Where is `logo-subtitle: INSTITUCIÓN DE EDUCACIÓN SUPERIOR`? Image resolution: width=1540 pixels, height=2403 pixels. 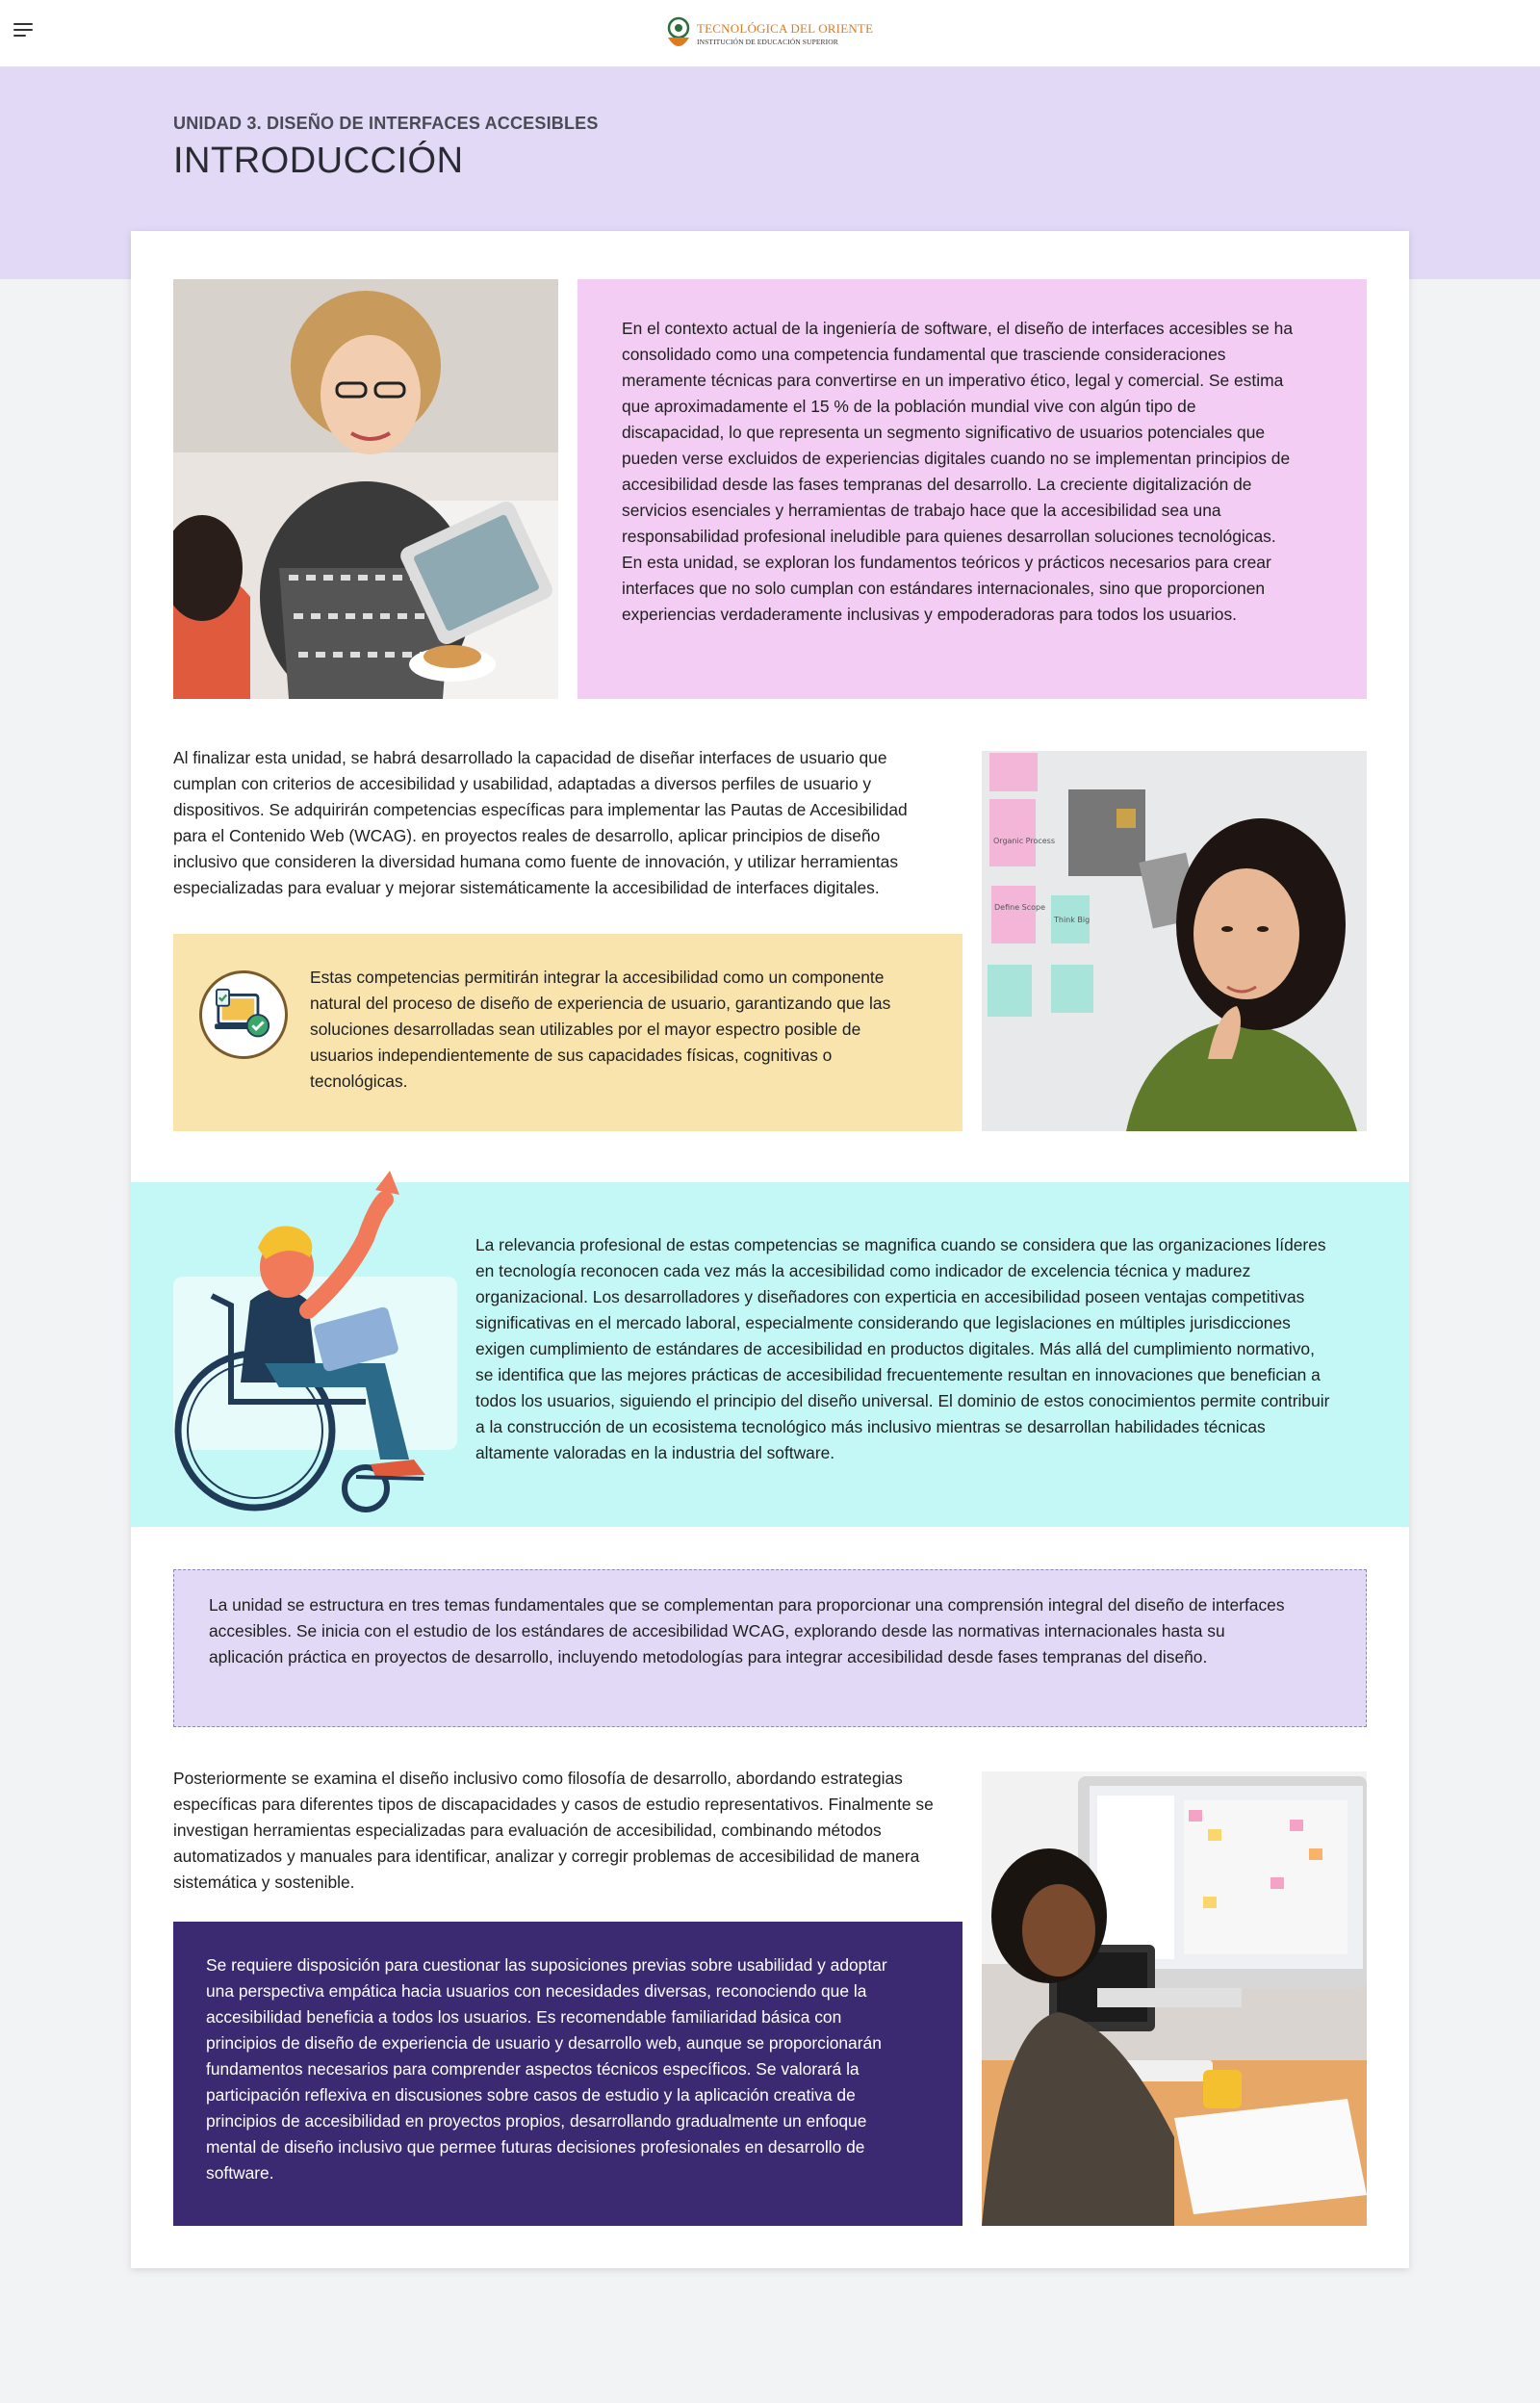
logo-subtitle: INSTITUCIÓN DE EDUCACIÓN SUPERIOR is located at coordinates (767, 42).